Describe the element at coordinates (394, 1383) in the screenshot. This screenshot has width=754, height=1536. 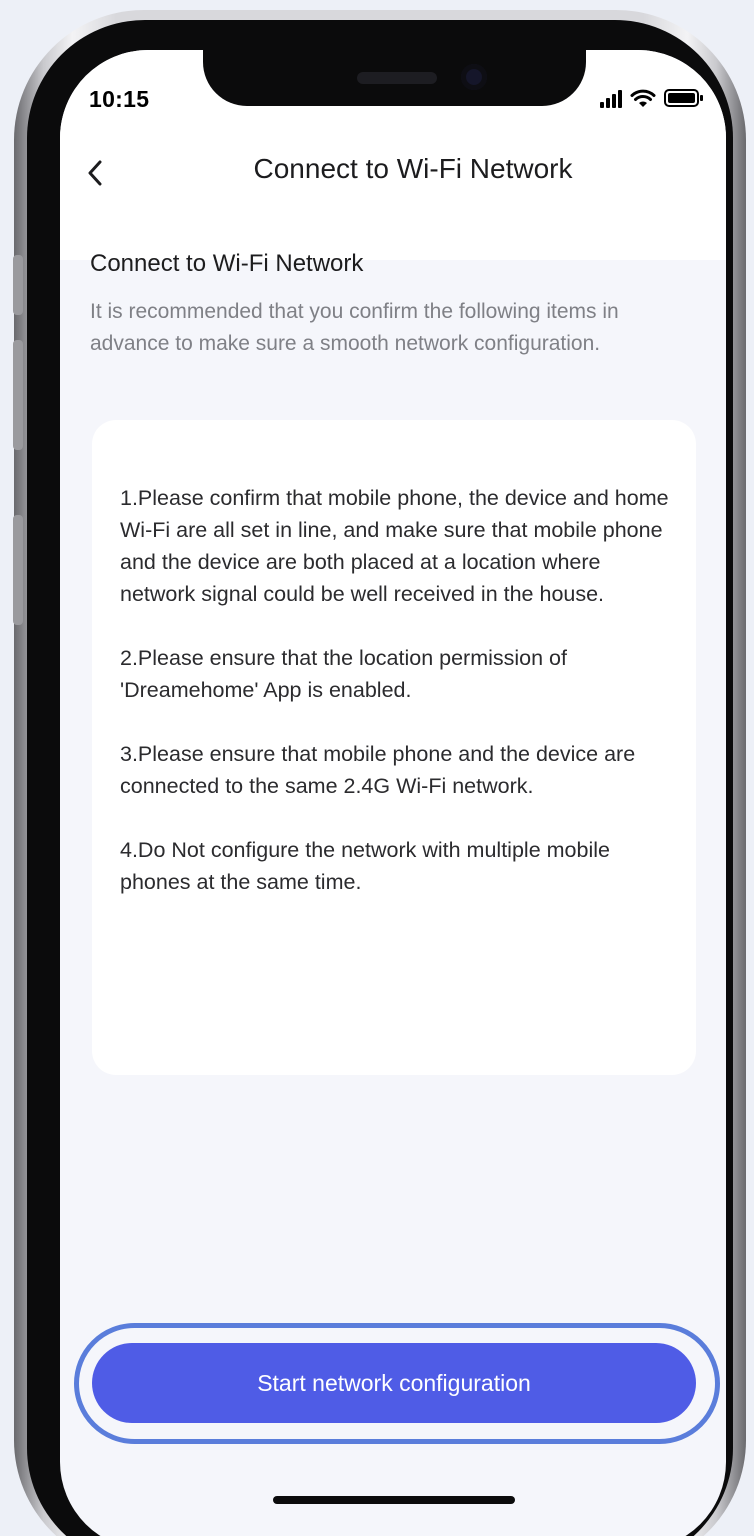
I see `start-network-configuration-button: Start network configuration` at that location.